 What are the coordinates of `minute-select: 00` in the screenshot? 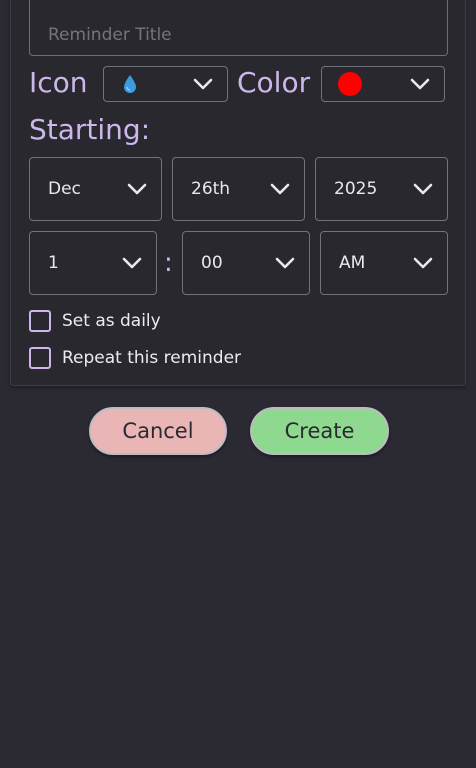 It's located at (246, 263).